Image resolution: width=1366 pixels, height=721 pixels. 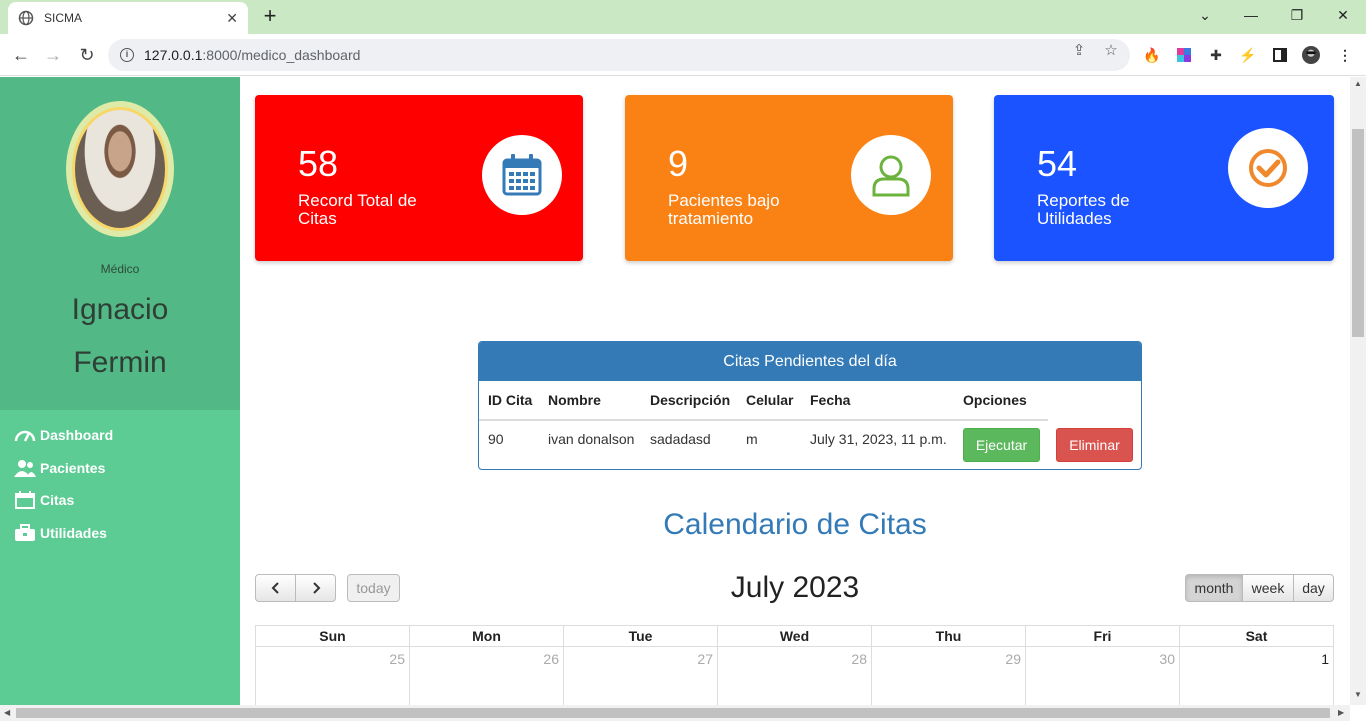 What do you see at coordinates (678, 163) in the screenshot?
I see `card-value: 9` at bounding box center [678, 163].